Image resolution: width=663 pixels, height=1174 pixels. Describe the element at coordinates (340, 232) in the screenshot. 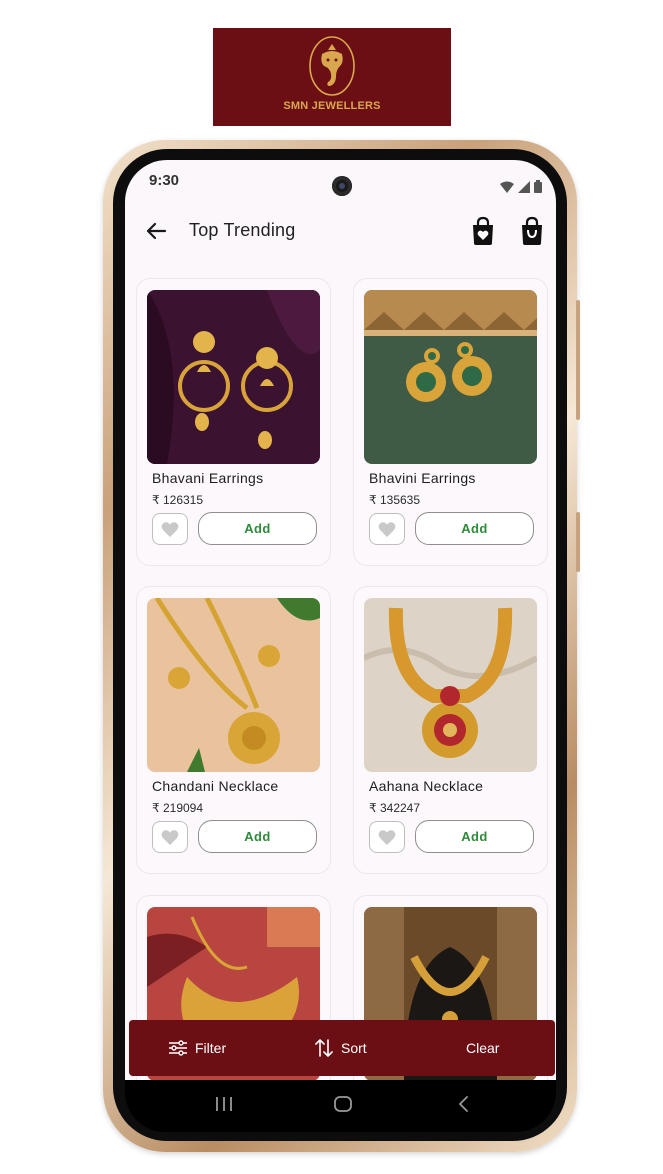

I see `app-bar: Top Trending` at that location.